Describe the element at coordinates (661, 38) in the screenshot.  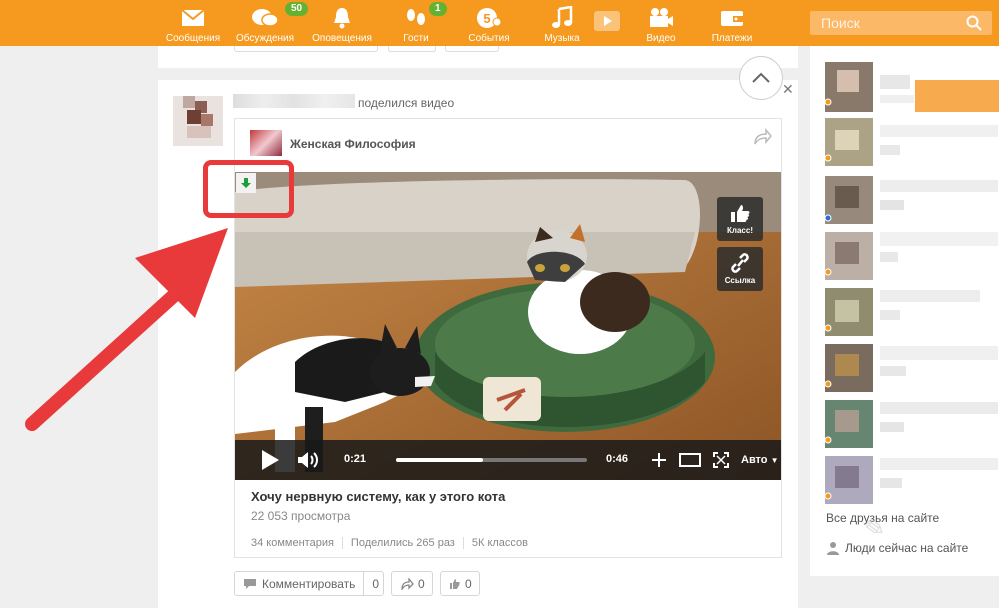
I see `nav-label: Видео` at that location.